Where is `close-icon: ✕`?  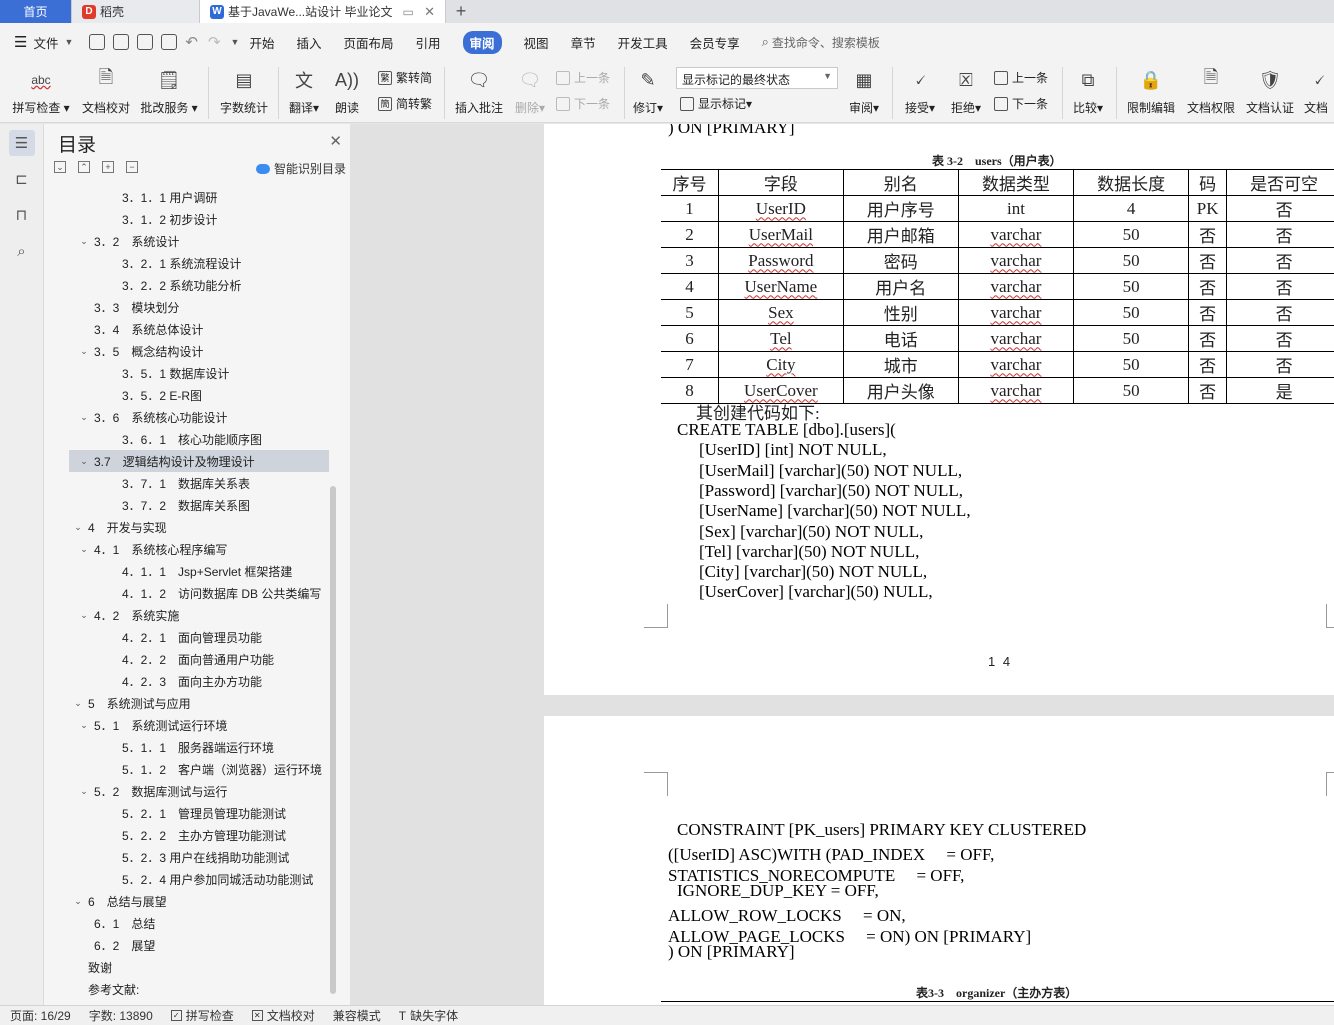
close-icon: ✕ is located at coordinates (335, 141).